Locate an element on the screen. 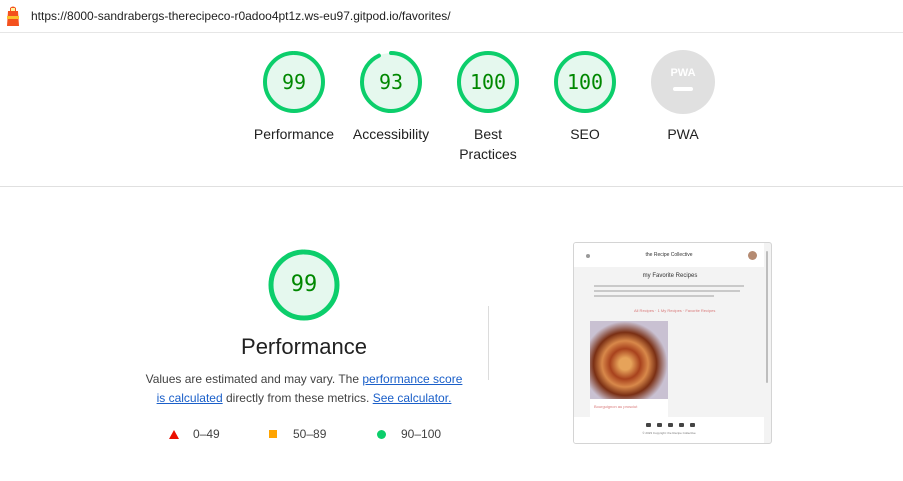 The width and height of the screenshot is (903, 481). twitter-icon is located at coordinates (659, 425).